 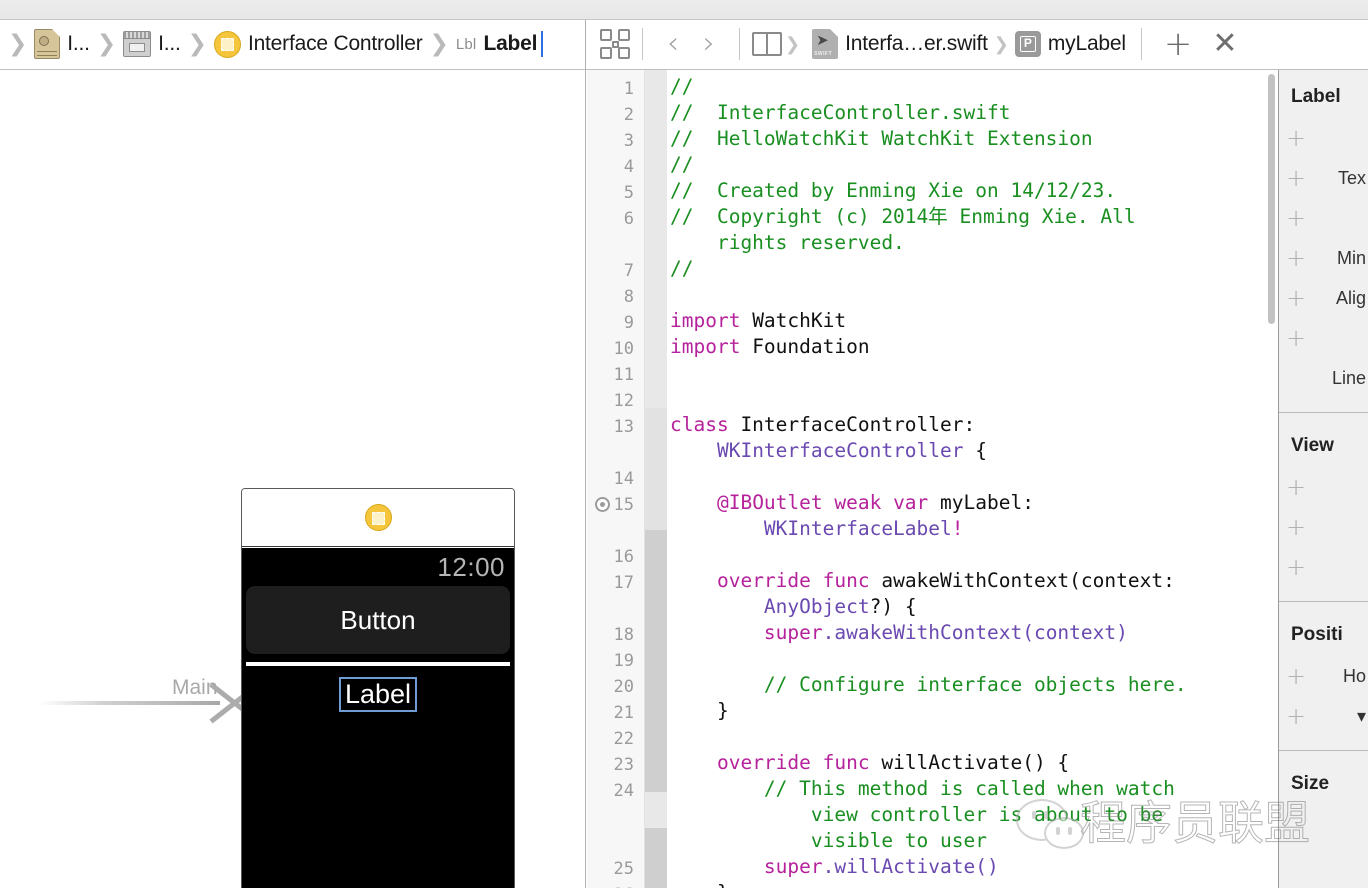 I want to click on inspector-row: + Min, so click(x=1323, y=258).